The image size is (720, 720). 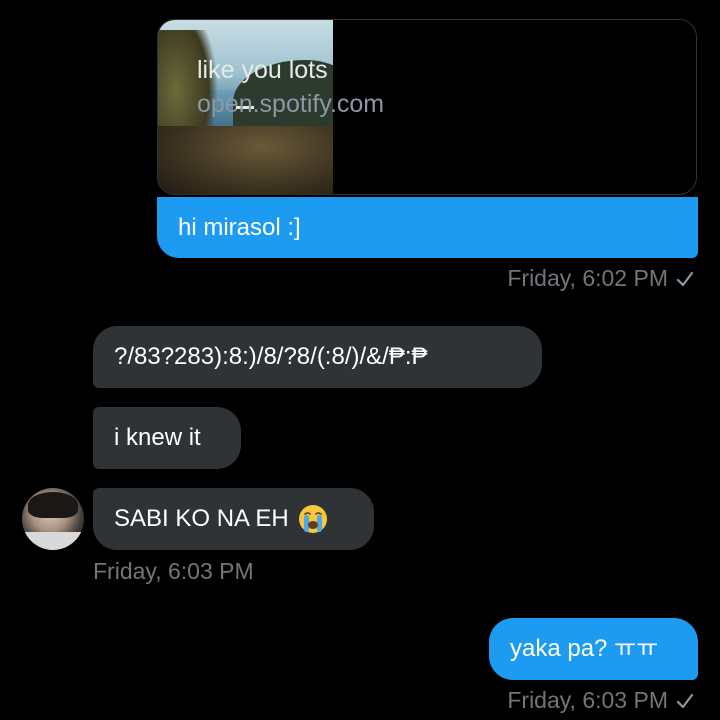 What do you see at coordinates (271, 356) in the screenshot?
I see `message-text: ?/83?283):8:)/8/?8/(:8/)/&/₱:₱` at bounding box center [271, 356].